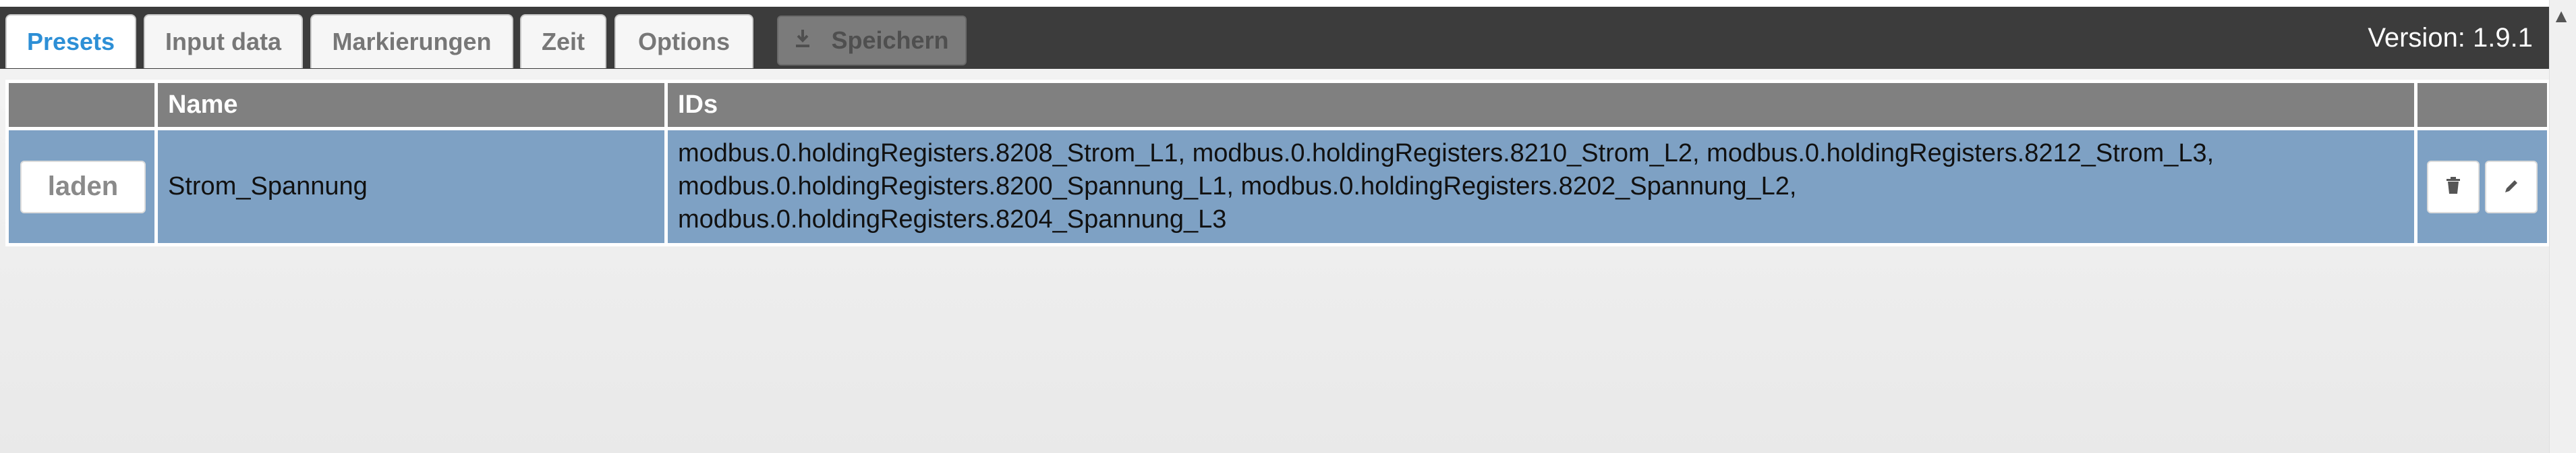 The width and height of the screenshot is (2576, 453). Describe the element at coordinates (563, 41) in the screenshot. I see `tab-zeit: Zeit` at that location.